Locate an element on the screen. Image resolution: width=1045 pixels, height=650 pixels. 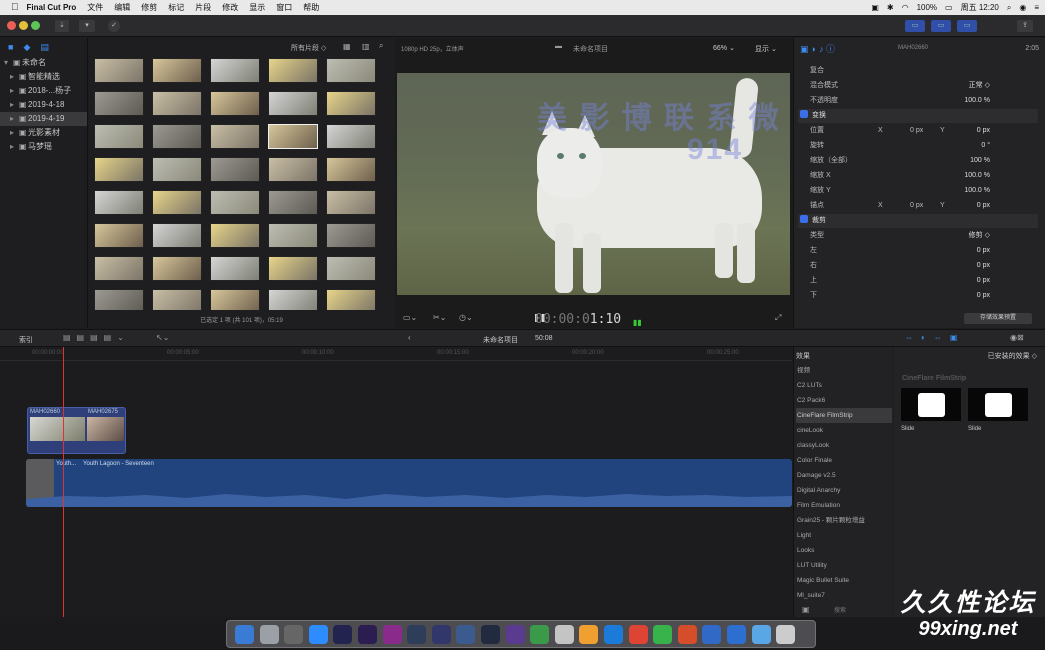
library-item: ▸ ▣马梦瑶 is located at coordinates (43, 147).